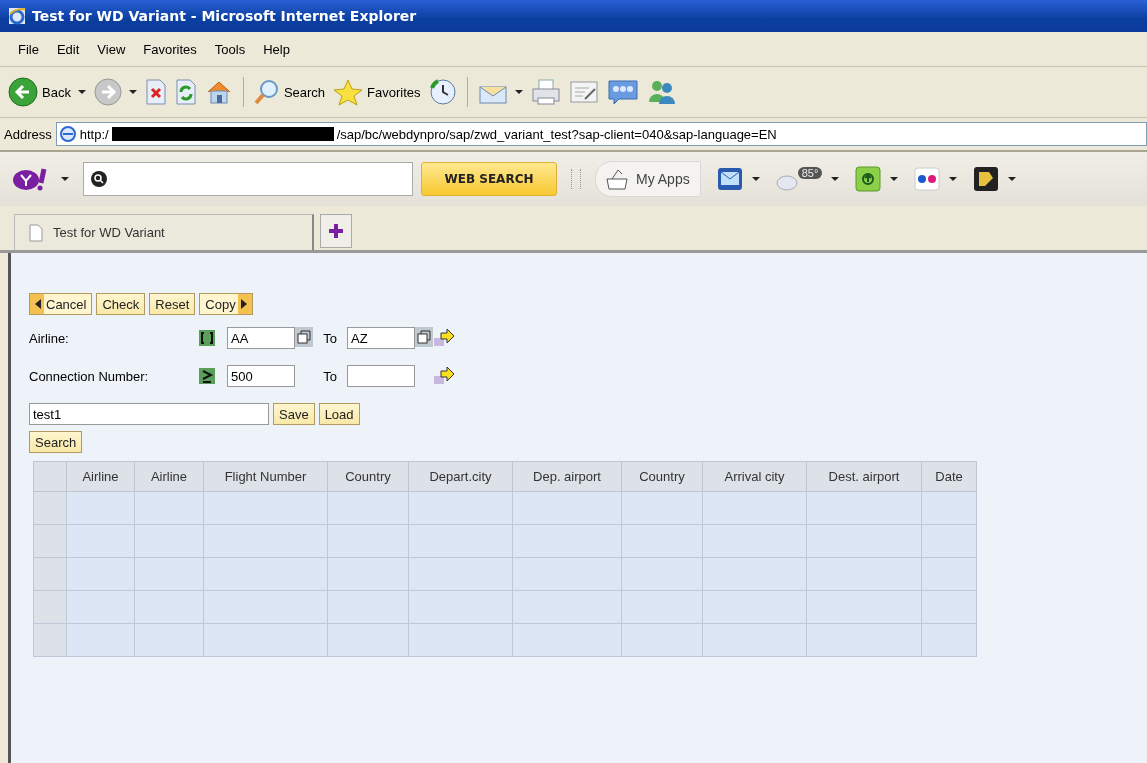 Image resolution: width=1147 pixels, height=763 pixels. What do you see at coordinates (68, 49) in the screenshot?
I see `menu-item: Edit` at bounding box center [68, 49].